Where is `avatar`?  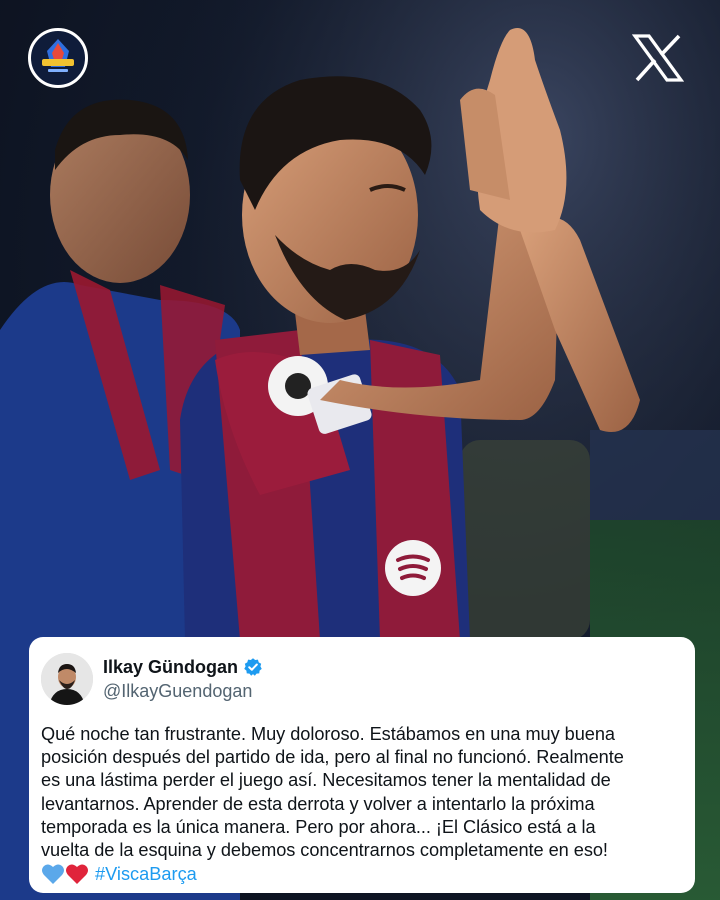 avatar is located at coordinates (67, 679).